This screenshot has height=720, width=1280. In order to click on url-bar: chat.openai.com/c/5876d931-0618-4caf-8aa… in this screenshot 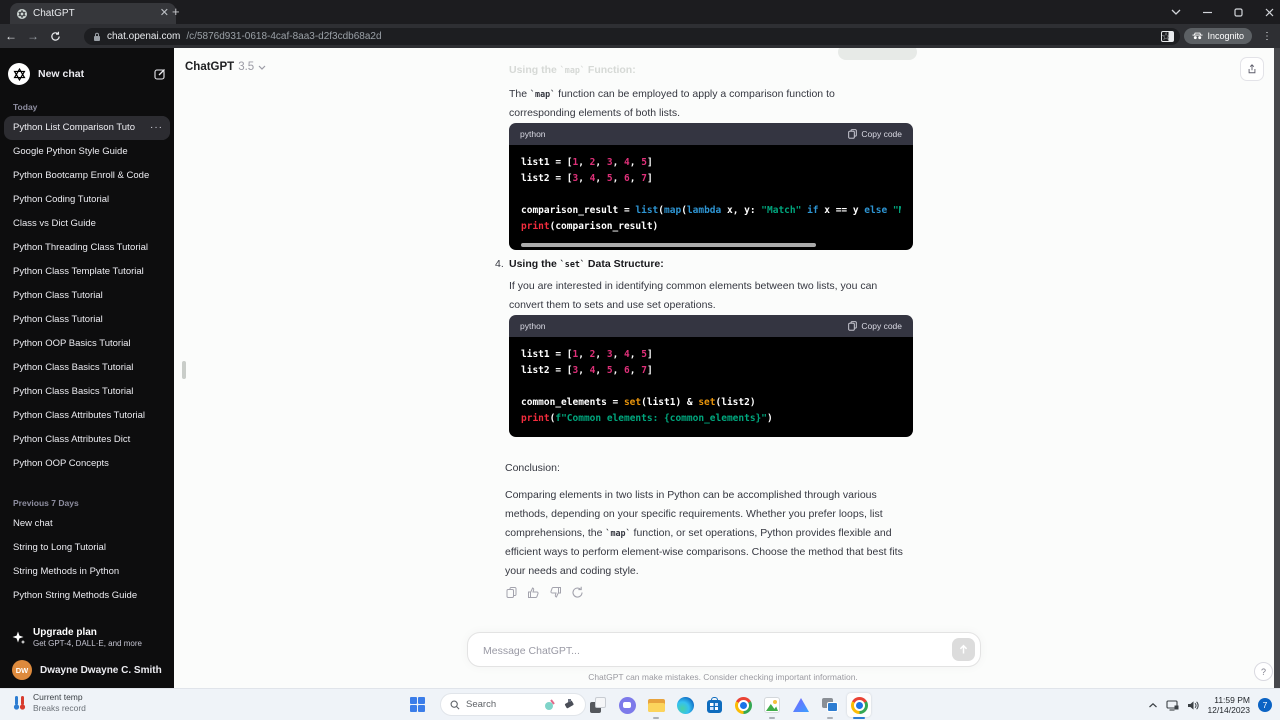, I will do `click(632, 36)`.